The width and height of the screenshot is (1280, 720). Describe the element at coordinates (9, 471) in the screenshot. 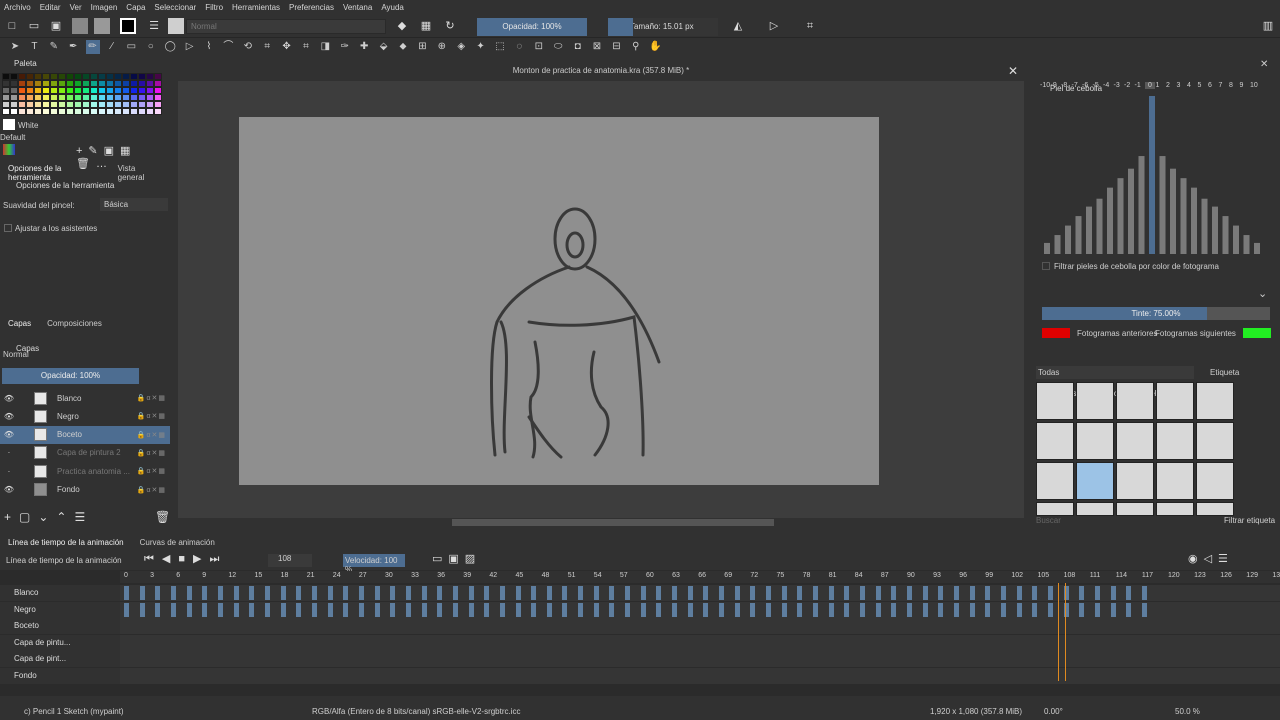

I see `layer-visibility-icon: ·` at that location.